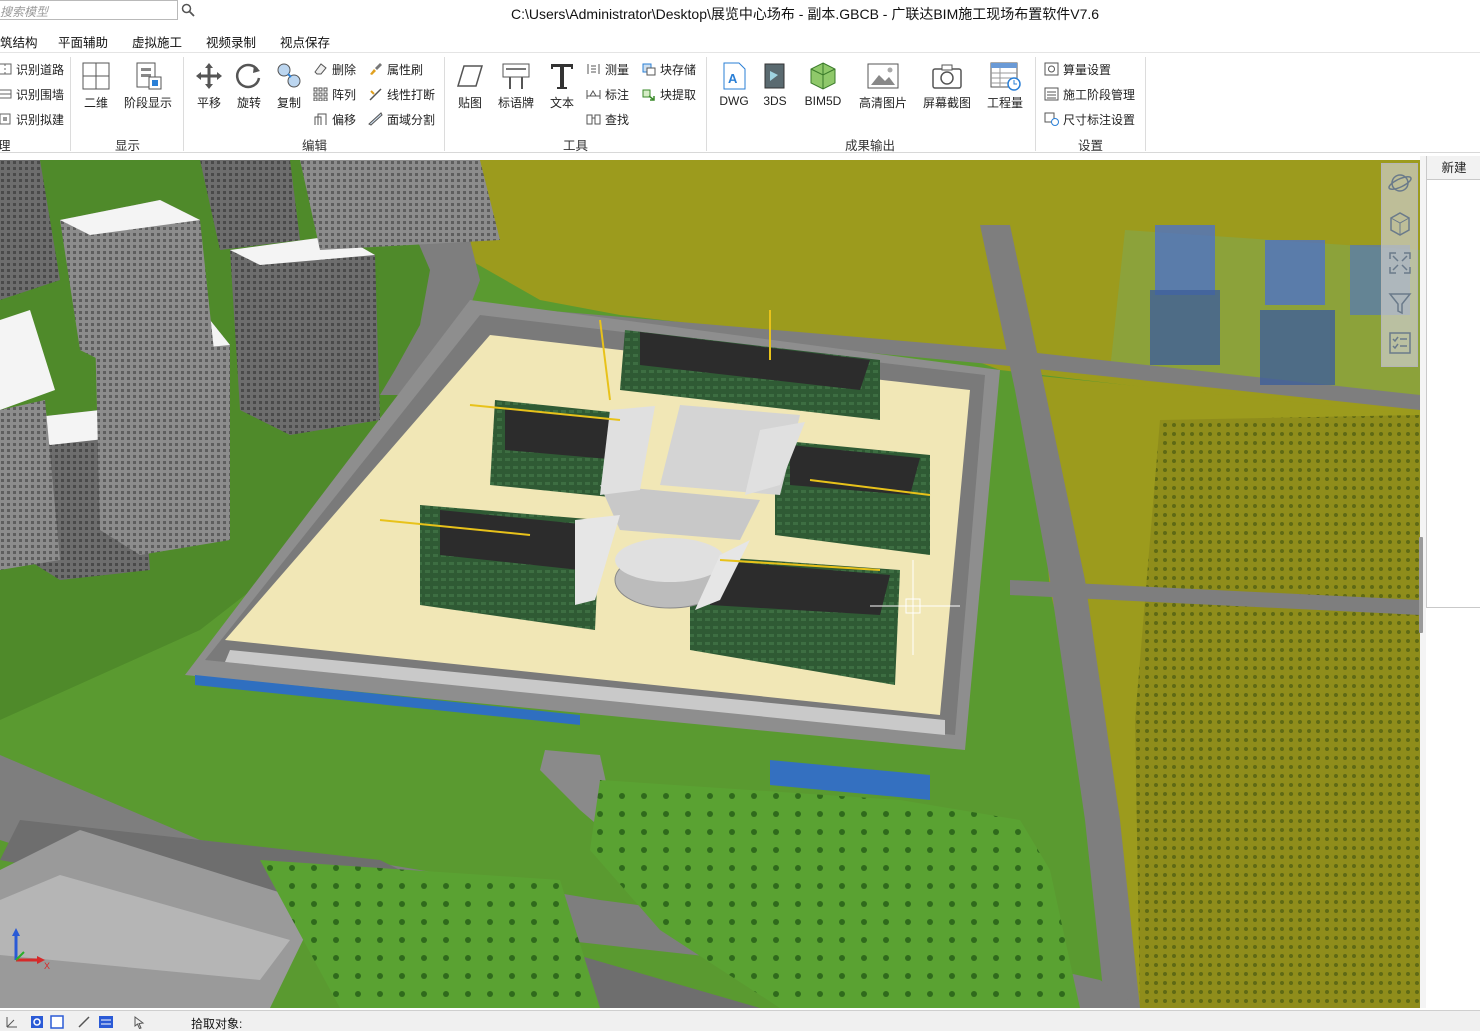  I want to click on split-region-icon, so click(375, 119).